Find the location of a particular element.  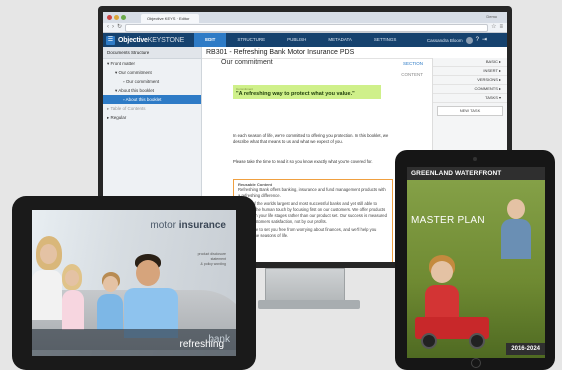

tree-node-about-booklet-content: ▫ About this booklet is located at coordinates (152, 99).